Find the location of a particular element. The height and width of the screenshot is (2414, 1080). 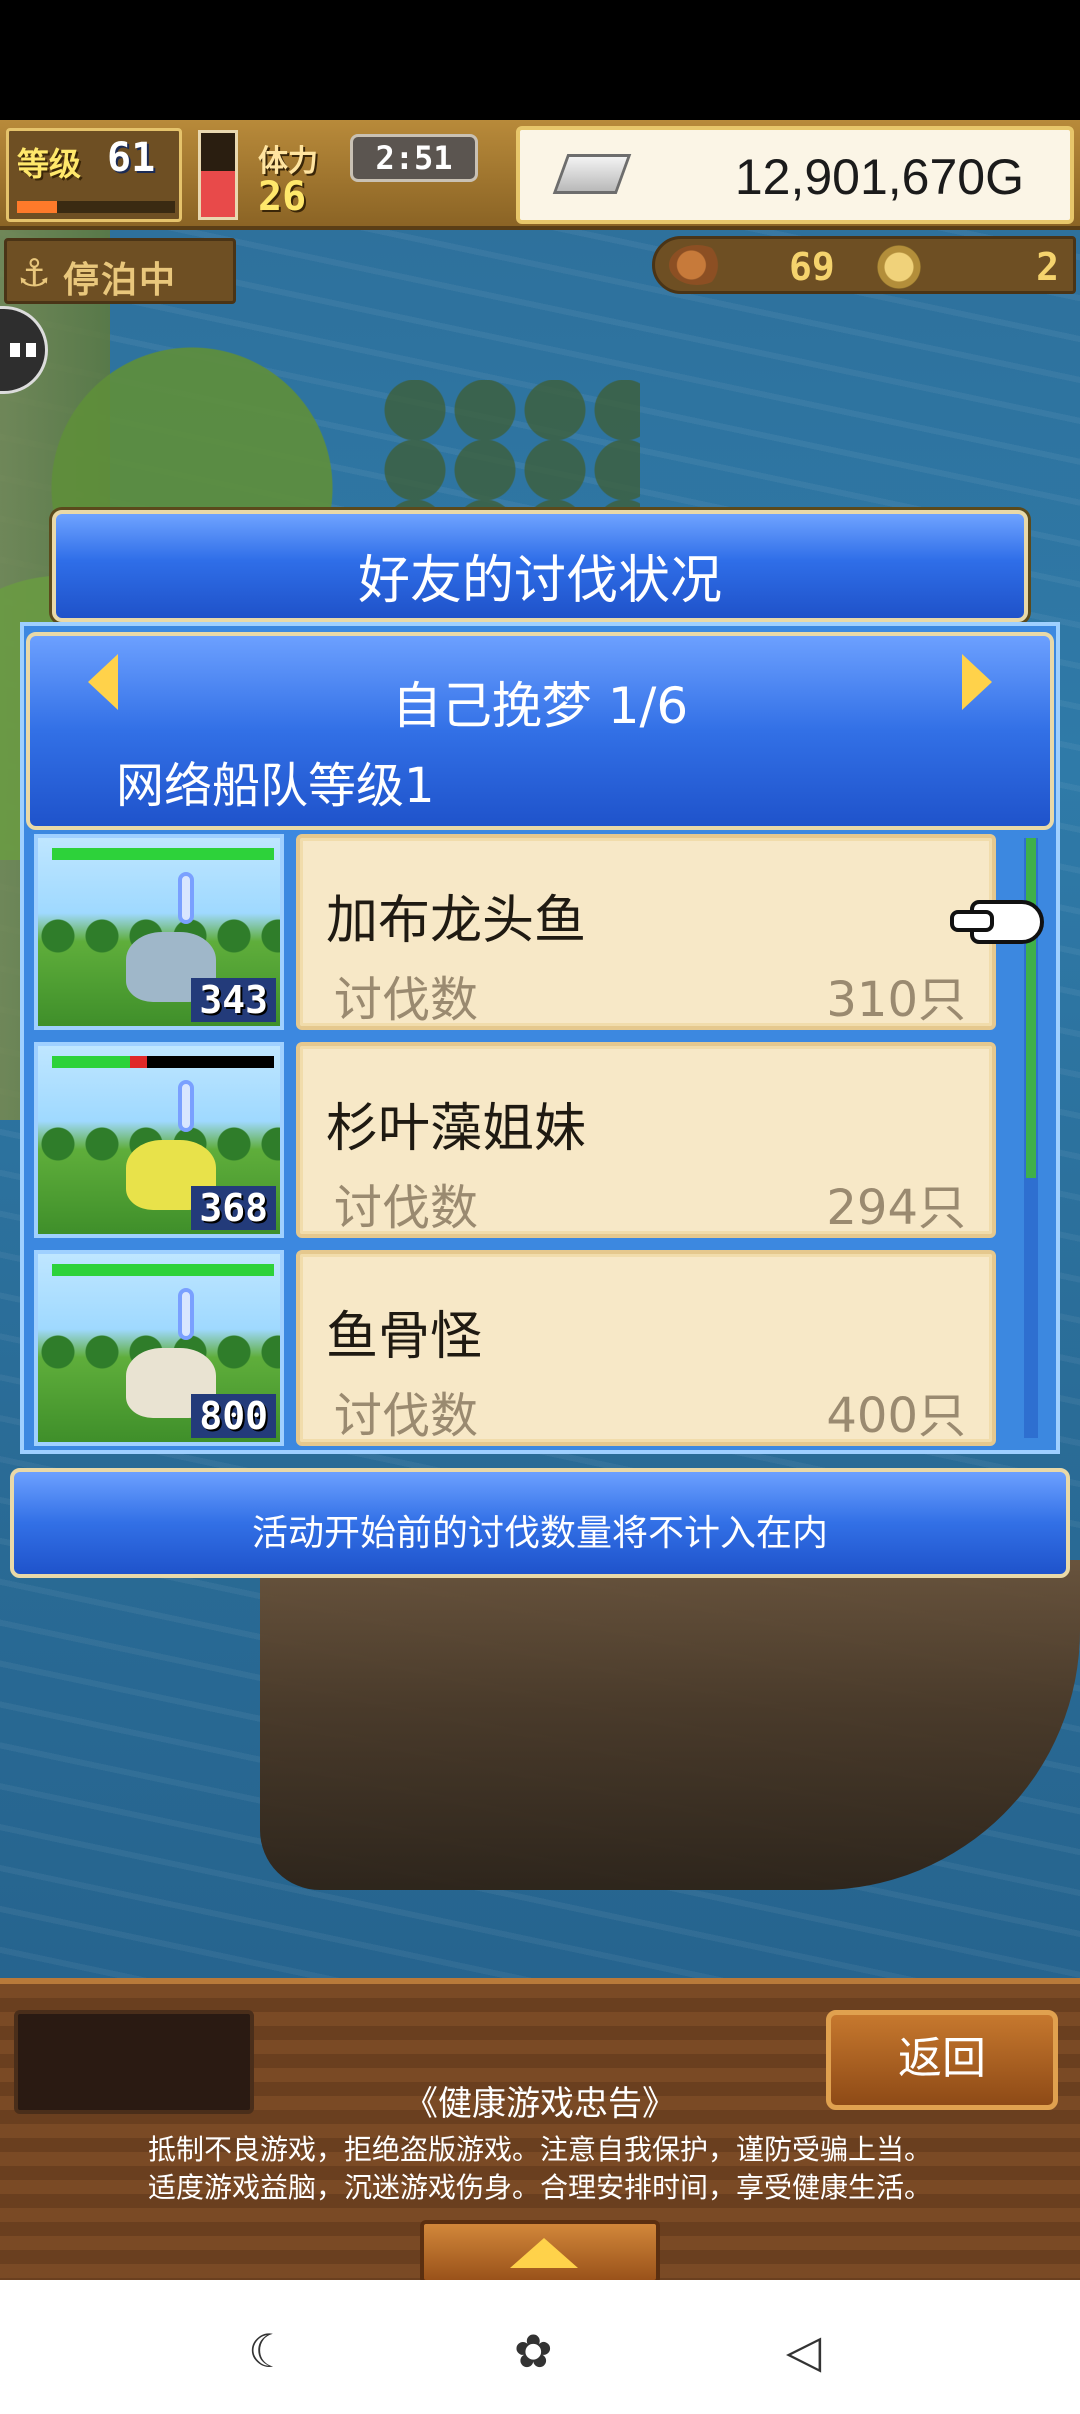

stamina-panel: 体力 26 2:51 is located at coordinates (365, 175).